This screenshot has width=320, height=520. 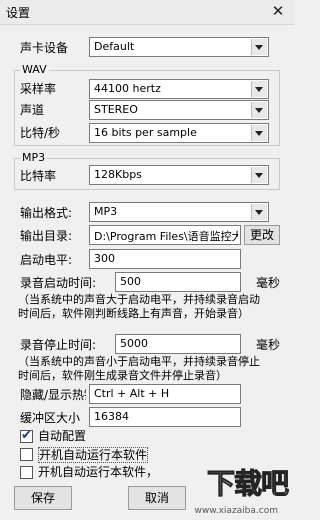 I want to click on start-level-input: 300, so click(x=165, y=259).